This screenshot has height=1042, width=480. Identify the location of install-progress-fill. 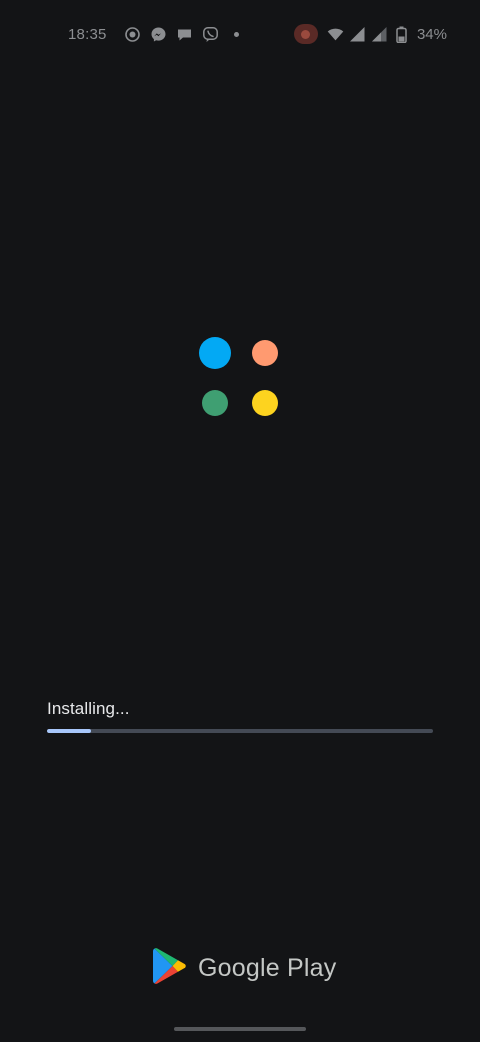
(69, 731).